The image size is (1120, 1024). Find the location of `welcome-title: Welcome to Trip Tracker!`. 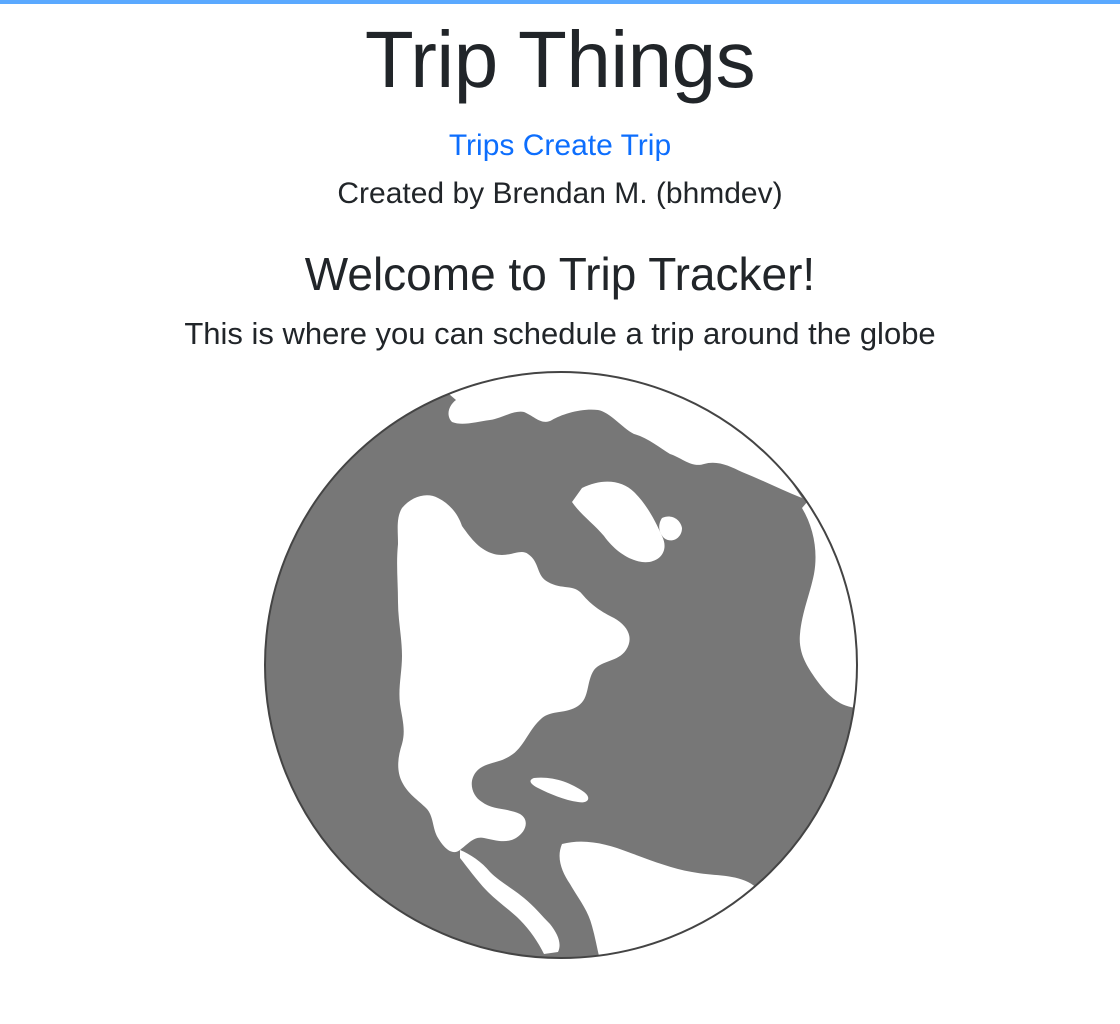

welcome-title: Welcome to Trip Tracker! is located at coordinates (560, 274).